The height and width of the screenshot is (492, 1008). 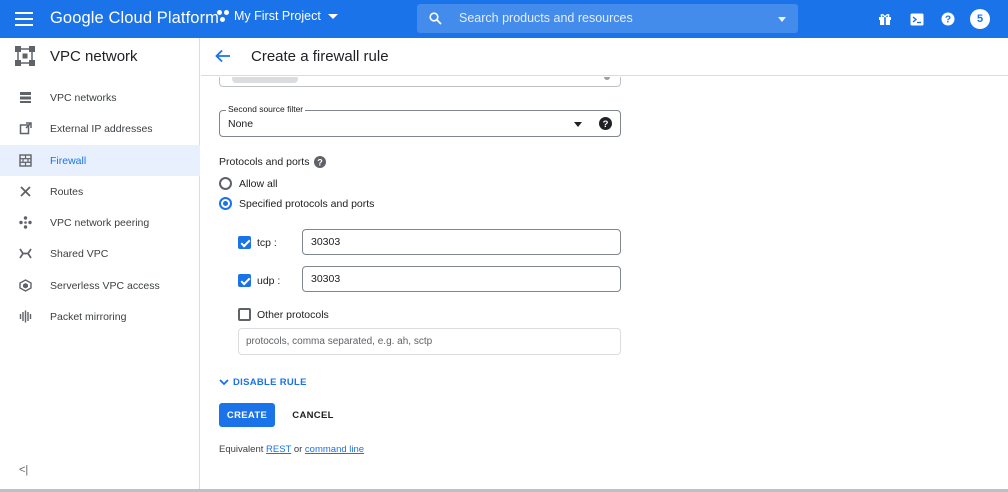 I want to click on gift-icon, so click(x=885, y=19).